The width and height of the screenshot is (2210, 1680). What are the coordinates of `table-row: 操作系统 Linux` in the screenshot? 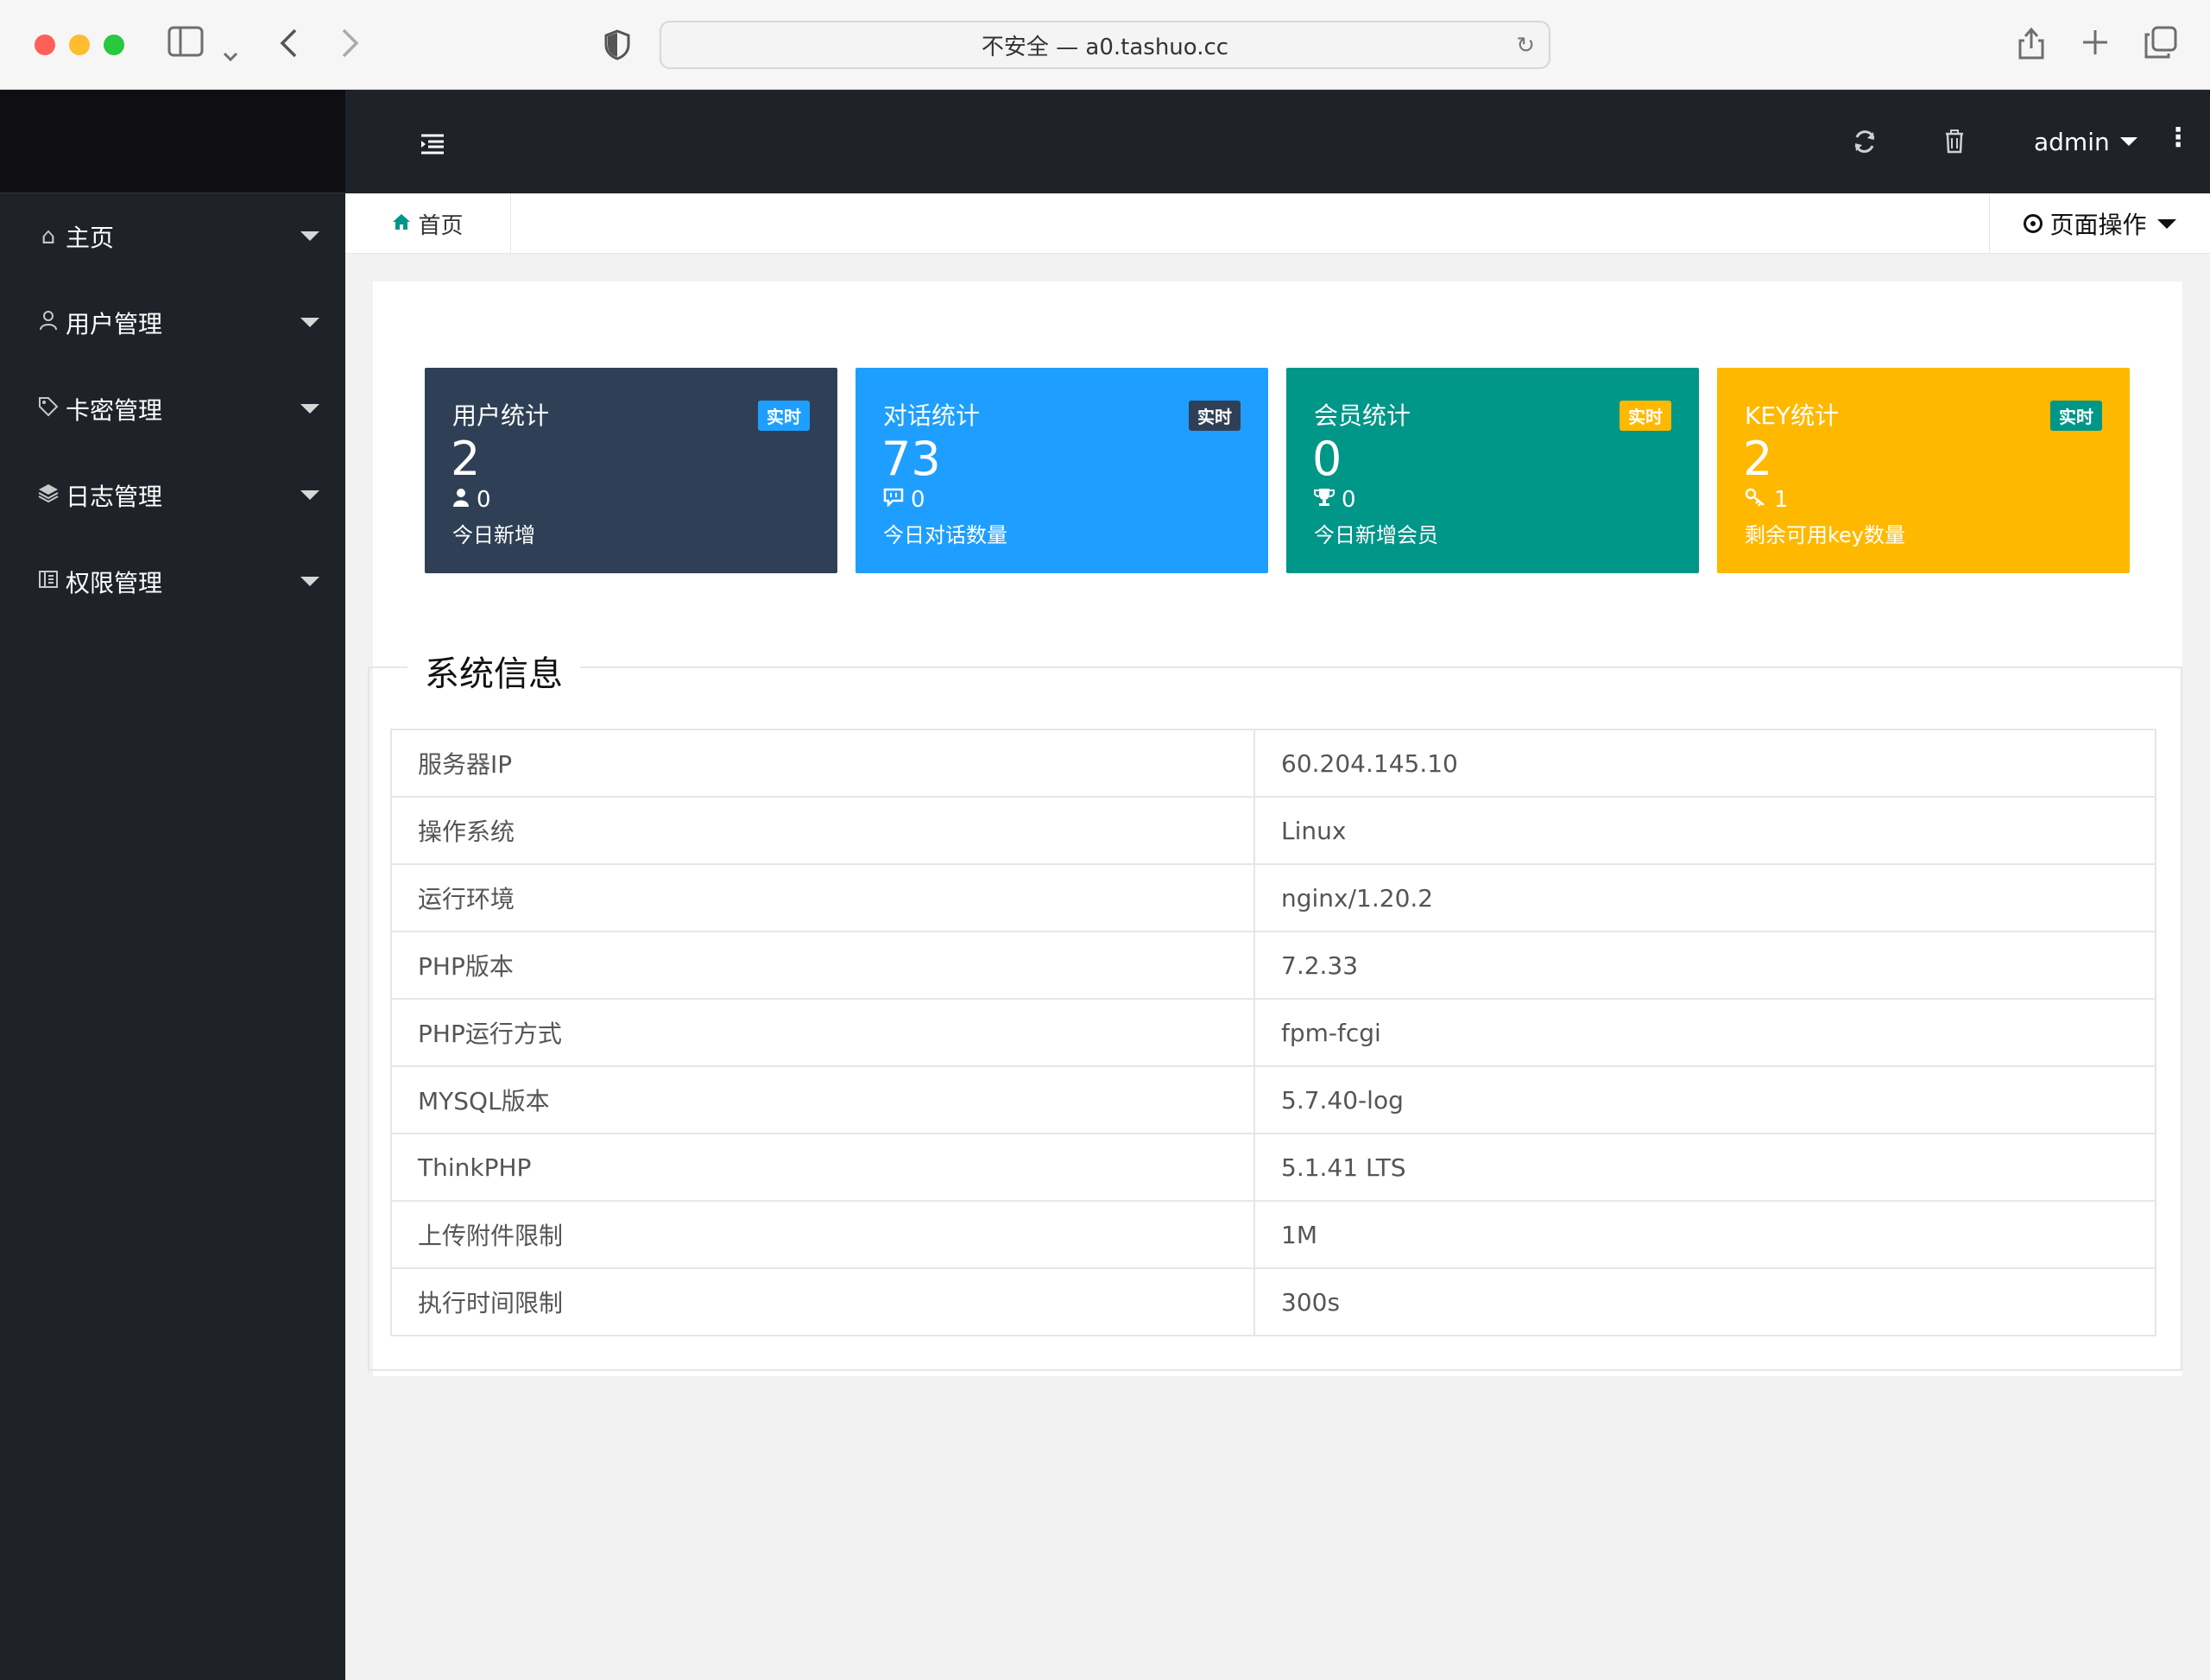 It's located at (1273, 830).